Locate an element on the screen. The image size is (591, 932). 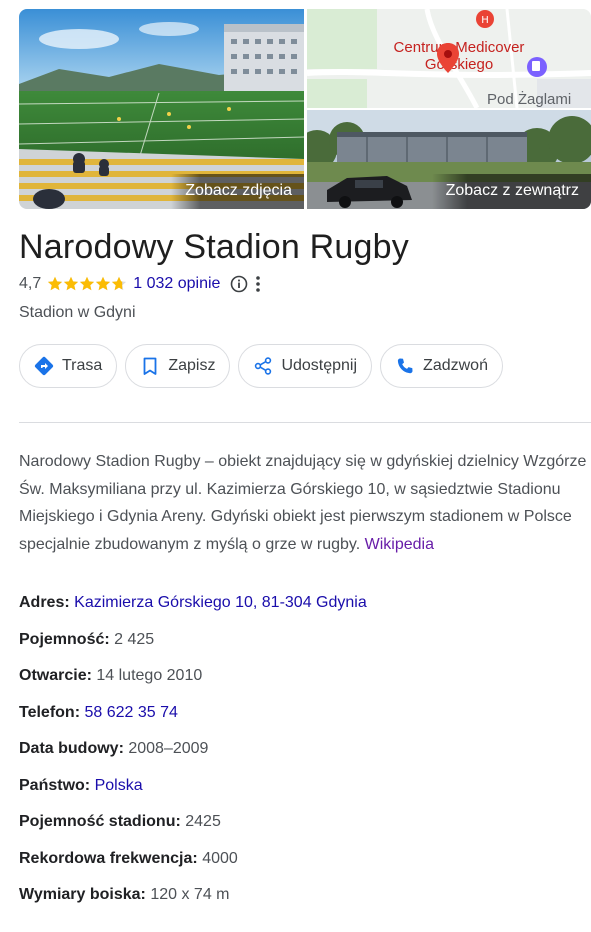
fact-key: Otwarcie: is located at coordinates (55, 675).